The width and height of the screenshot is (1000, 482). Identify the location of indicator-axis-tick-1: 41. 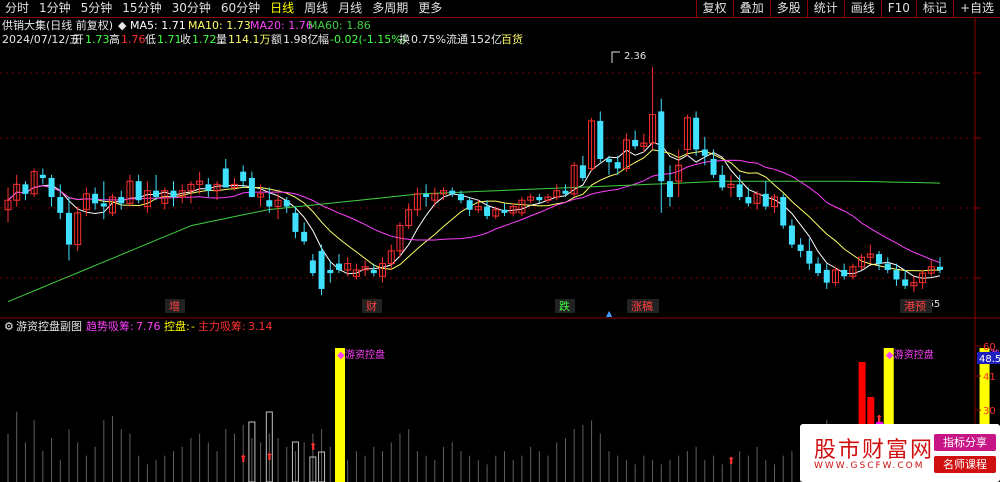
(989, 377).